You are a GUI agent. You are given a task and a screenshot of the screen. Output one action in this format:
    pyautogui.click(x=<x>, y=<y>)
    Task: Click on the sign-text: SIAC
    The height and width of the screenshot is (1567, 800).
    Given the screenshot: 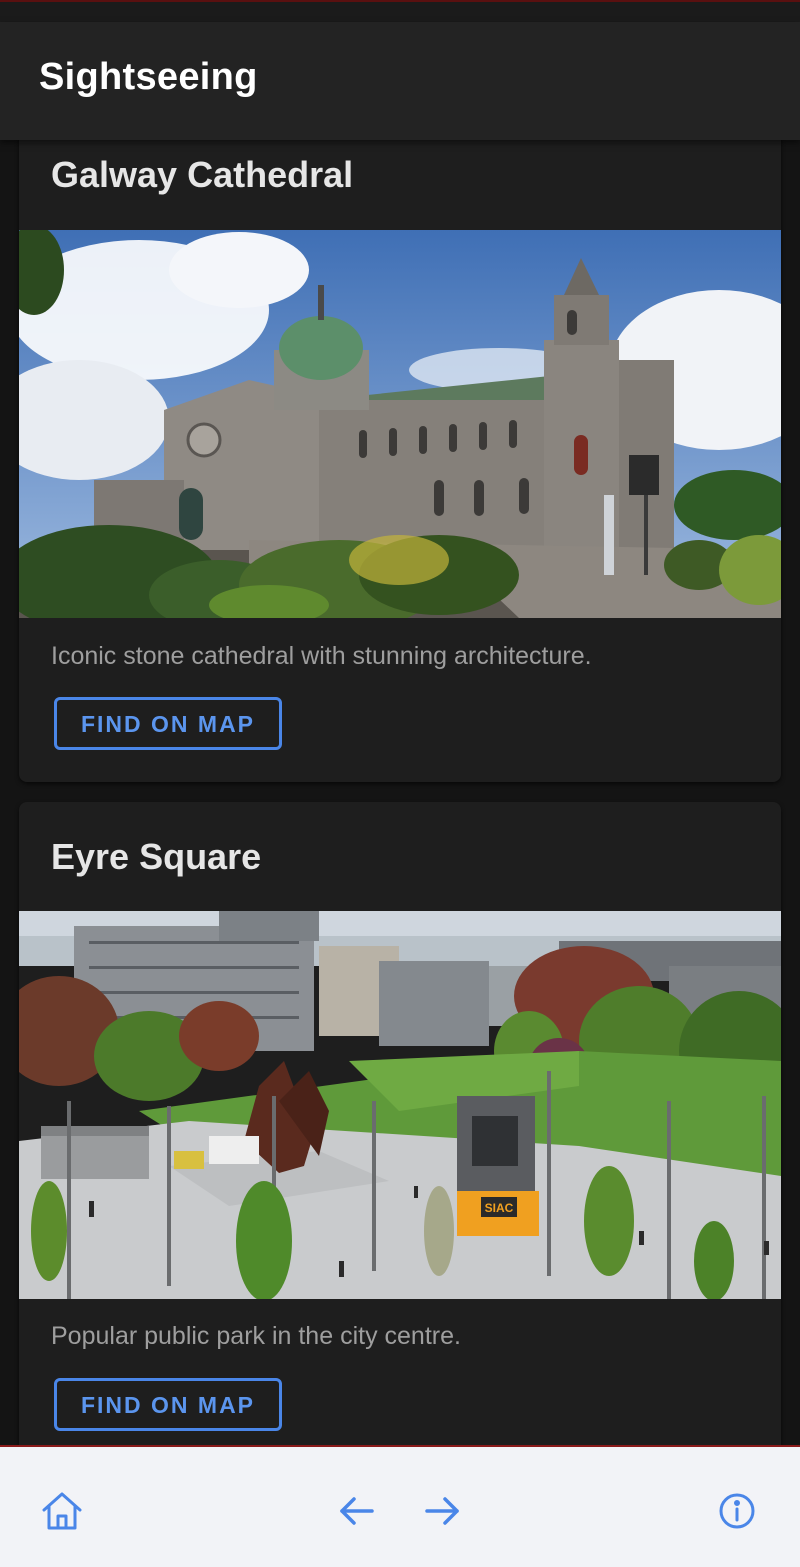 What is the action you would take?
    pyautogui.click(x=499, y=1208)
    